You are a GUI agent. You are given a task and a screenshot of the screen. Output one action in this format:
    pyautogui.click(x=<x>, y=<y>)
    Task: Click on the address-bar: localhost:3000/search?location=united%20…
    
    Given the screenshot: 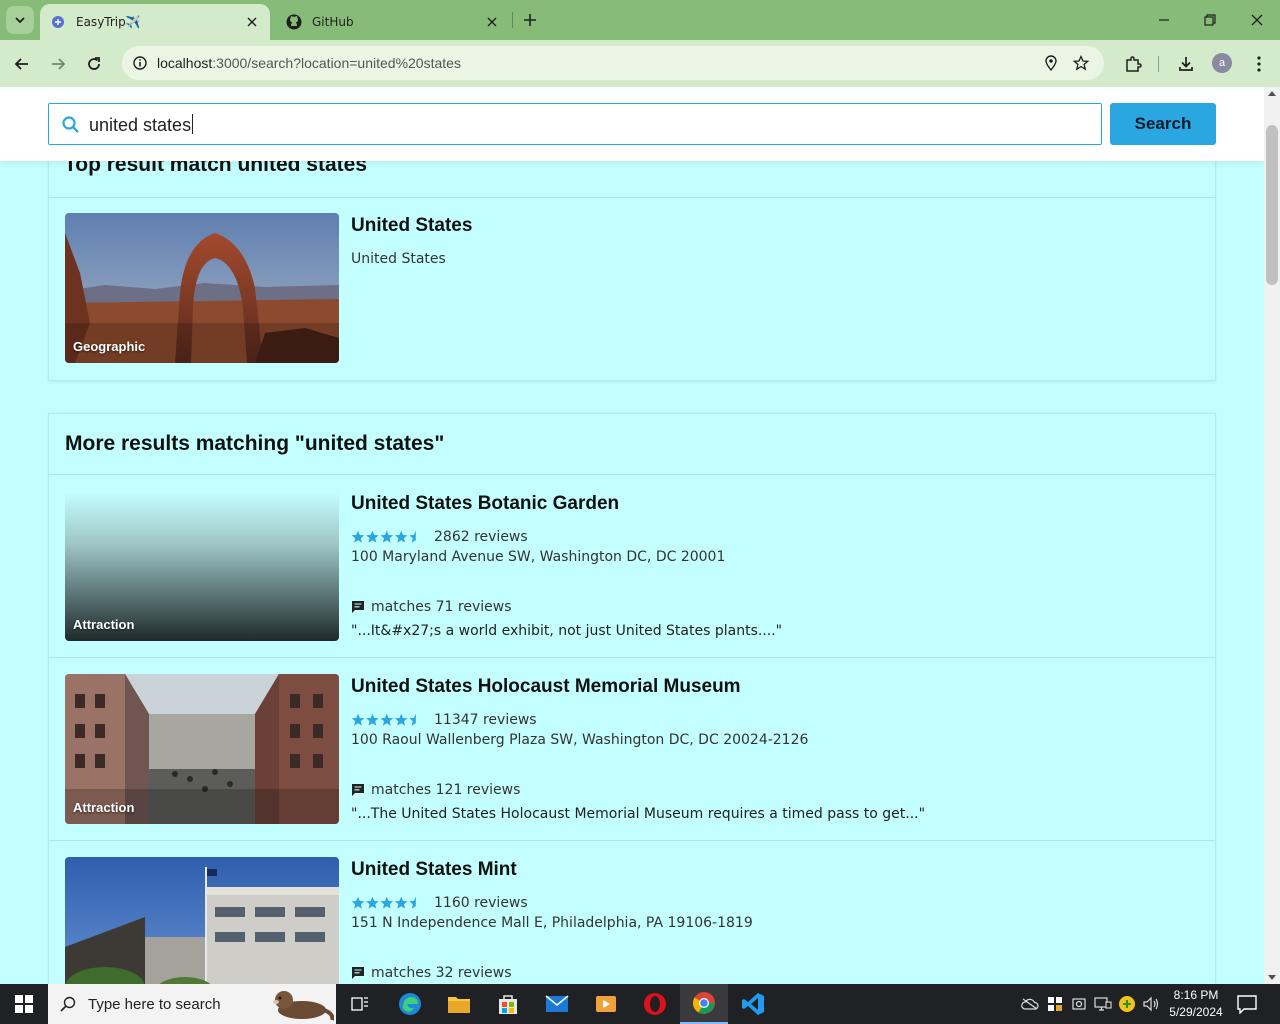 What is the action you would take?
    pyautogui.click(x=613, y=63)
    